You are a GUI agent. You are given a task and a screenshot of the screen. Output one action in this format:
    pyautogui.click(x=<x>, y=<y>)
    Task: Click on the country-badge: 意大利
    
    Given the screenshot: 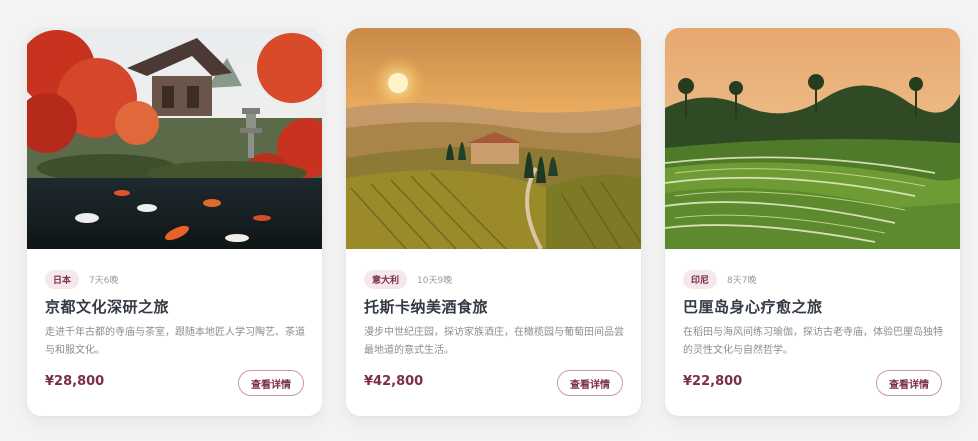 What is the action you would take?
    pyautogui.click(x=386, y=279)
    